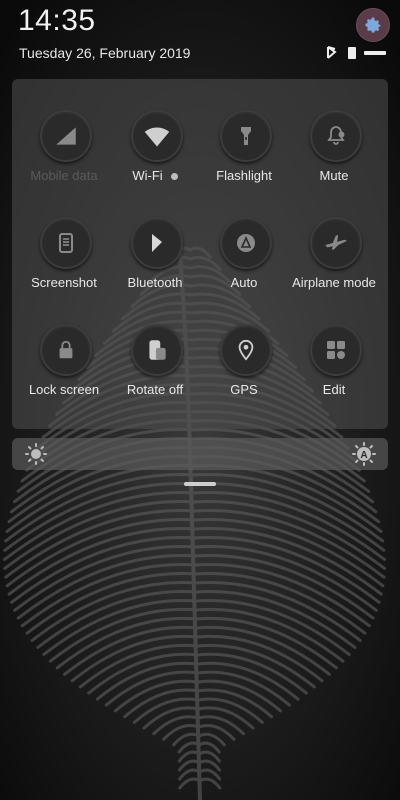 The image size is (400, 800). I want to click on tile-label: Rotate off, so click(155, 389).